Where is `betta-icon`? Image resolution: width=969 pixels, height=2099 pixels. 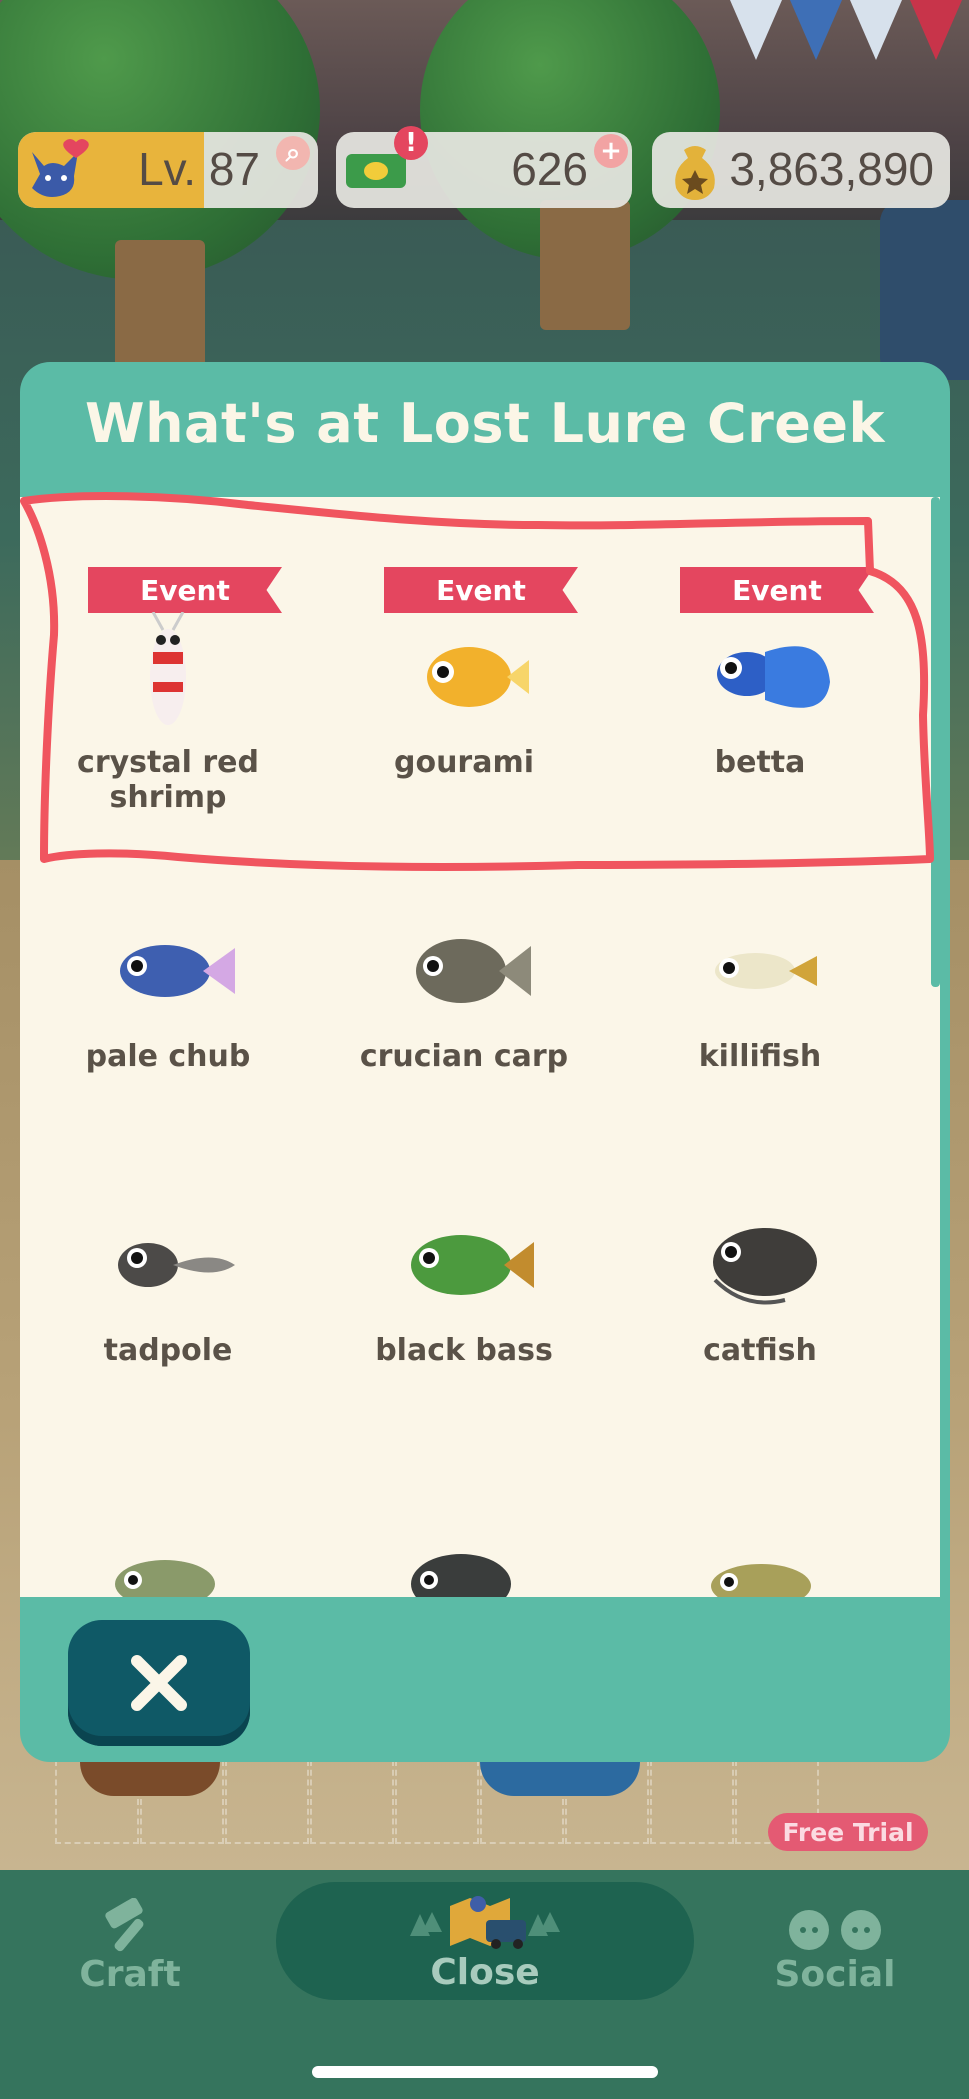 betta-icon is located at coordinates (760, 677).